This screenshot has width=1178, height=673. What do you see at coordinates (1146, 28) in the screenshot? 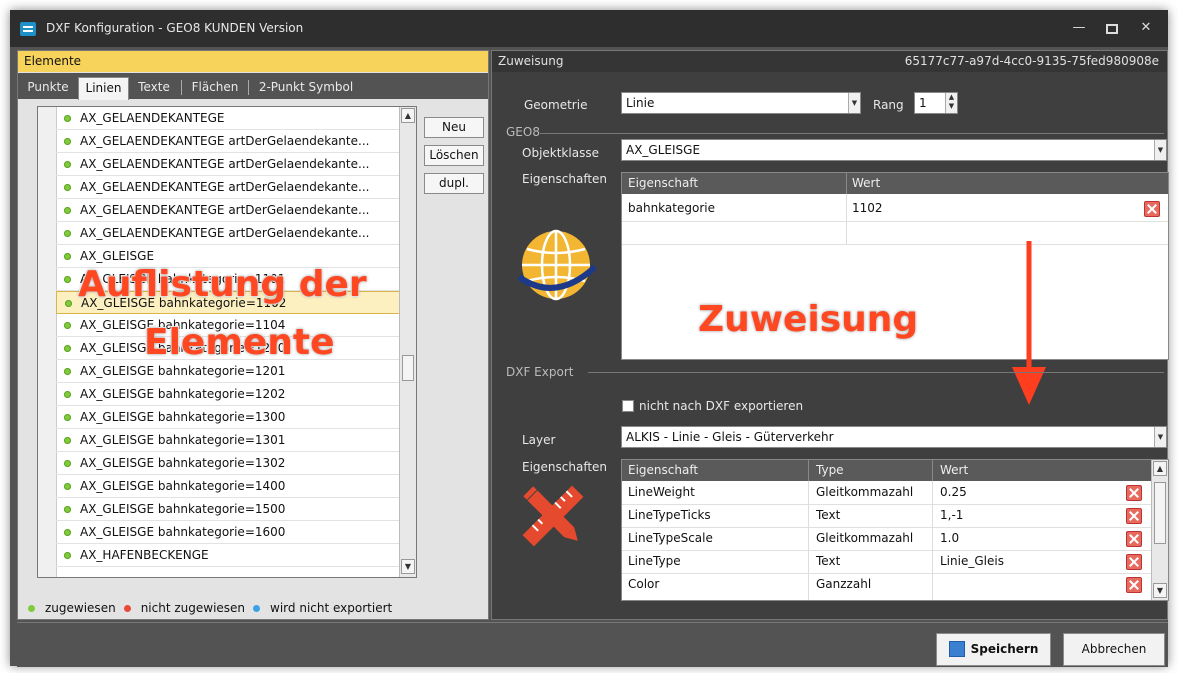
I see `close-icon: ✕` at bounding box center [1146, 28].